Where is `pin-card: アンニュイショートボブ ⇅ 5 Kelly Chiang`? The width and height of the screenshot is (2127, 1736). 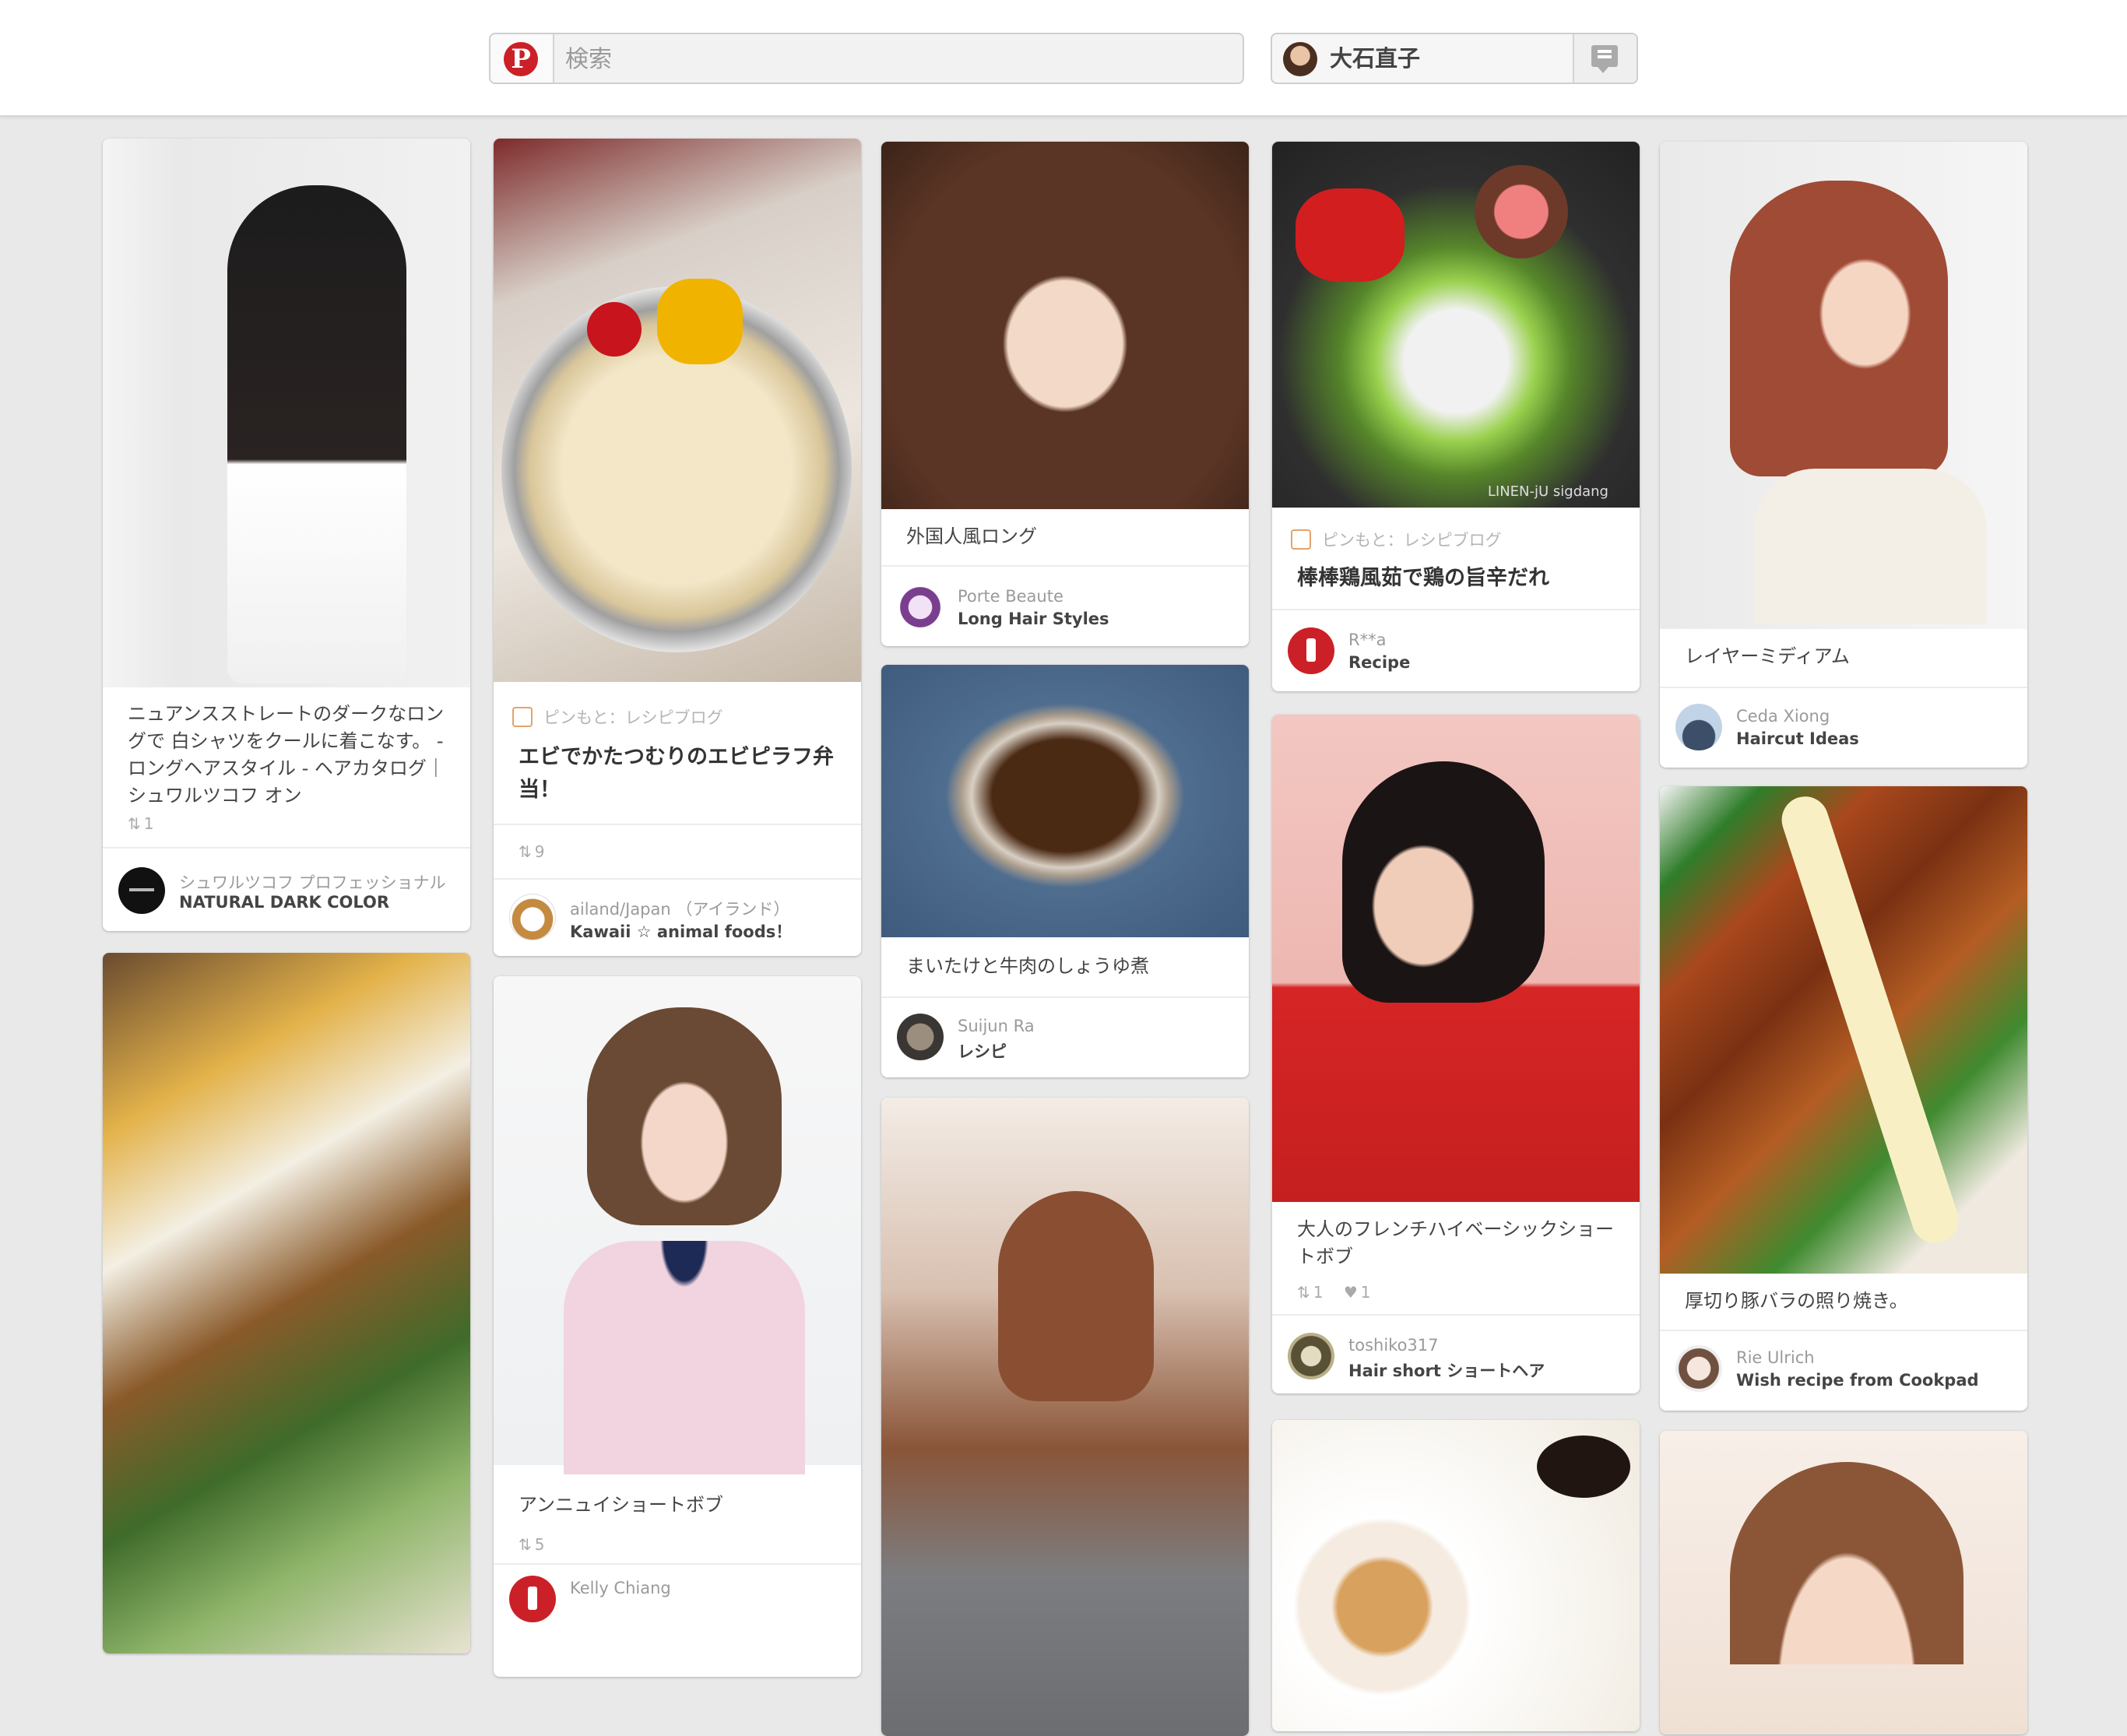 pin-card: アンニュイショートボブ ⇅ 5 Kelly Chiang is located at coordinates (677, 1326).